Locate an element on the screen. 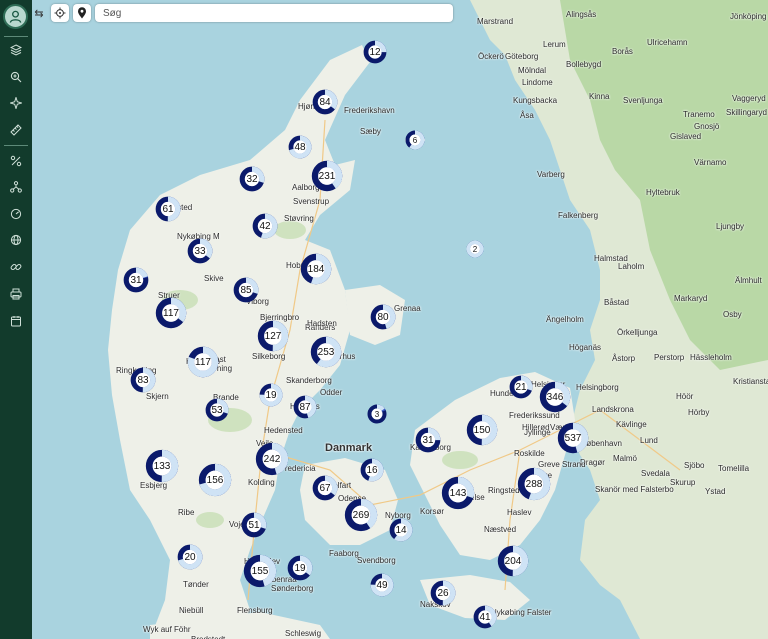 The height and width of the screenshot is (639, 768). cluster-marker: 133 is located at coordinates (162, 466).